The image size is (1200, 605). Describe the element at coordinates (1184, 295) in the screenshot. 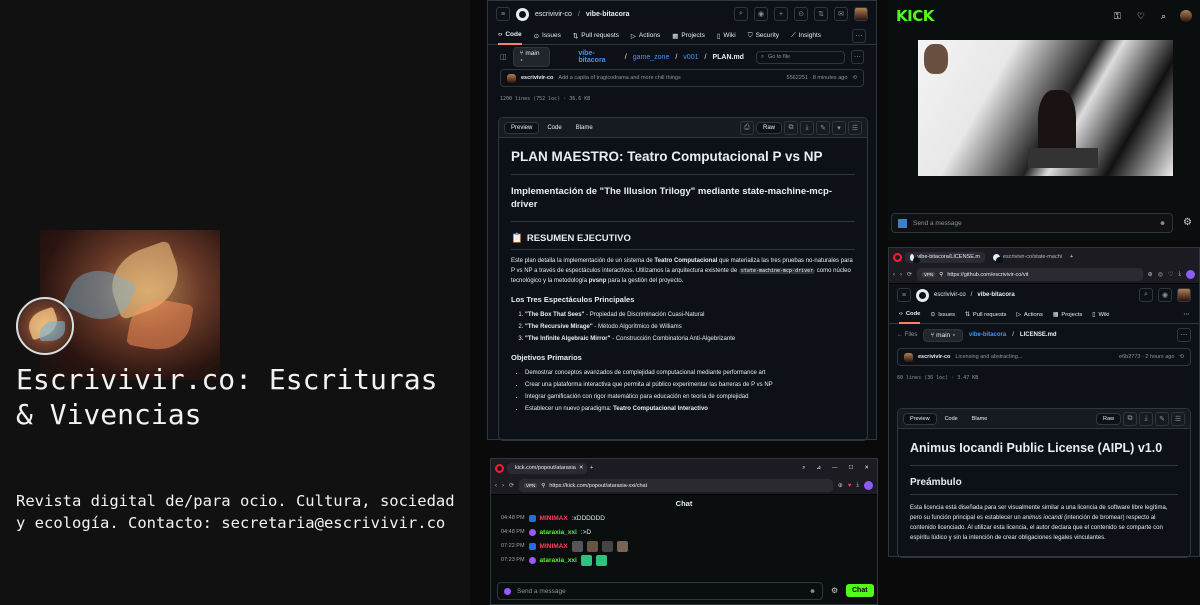

I see `user-avatar-icon` at that location.